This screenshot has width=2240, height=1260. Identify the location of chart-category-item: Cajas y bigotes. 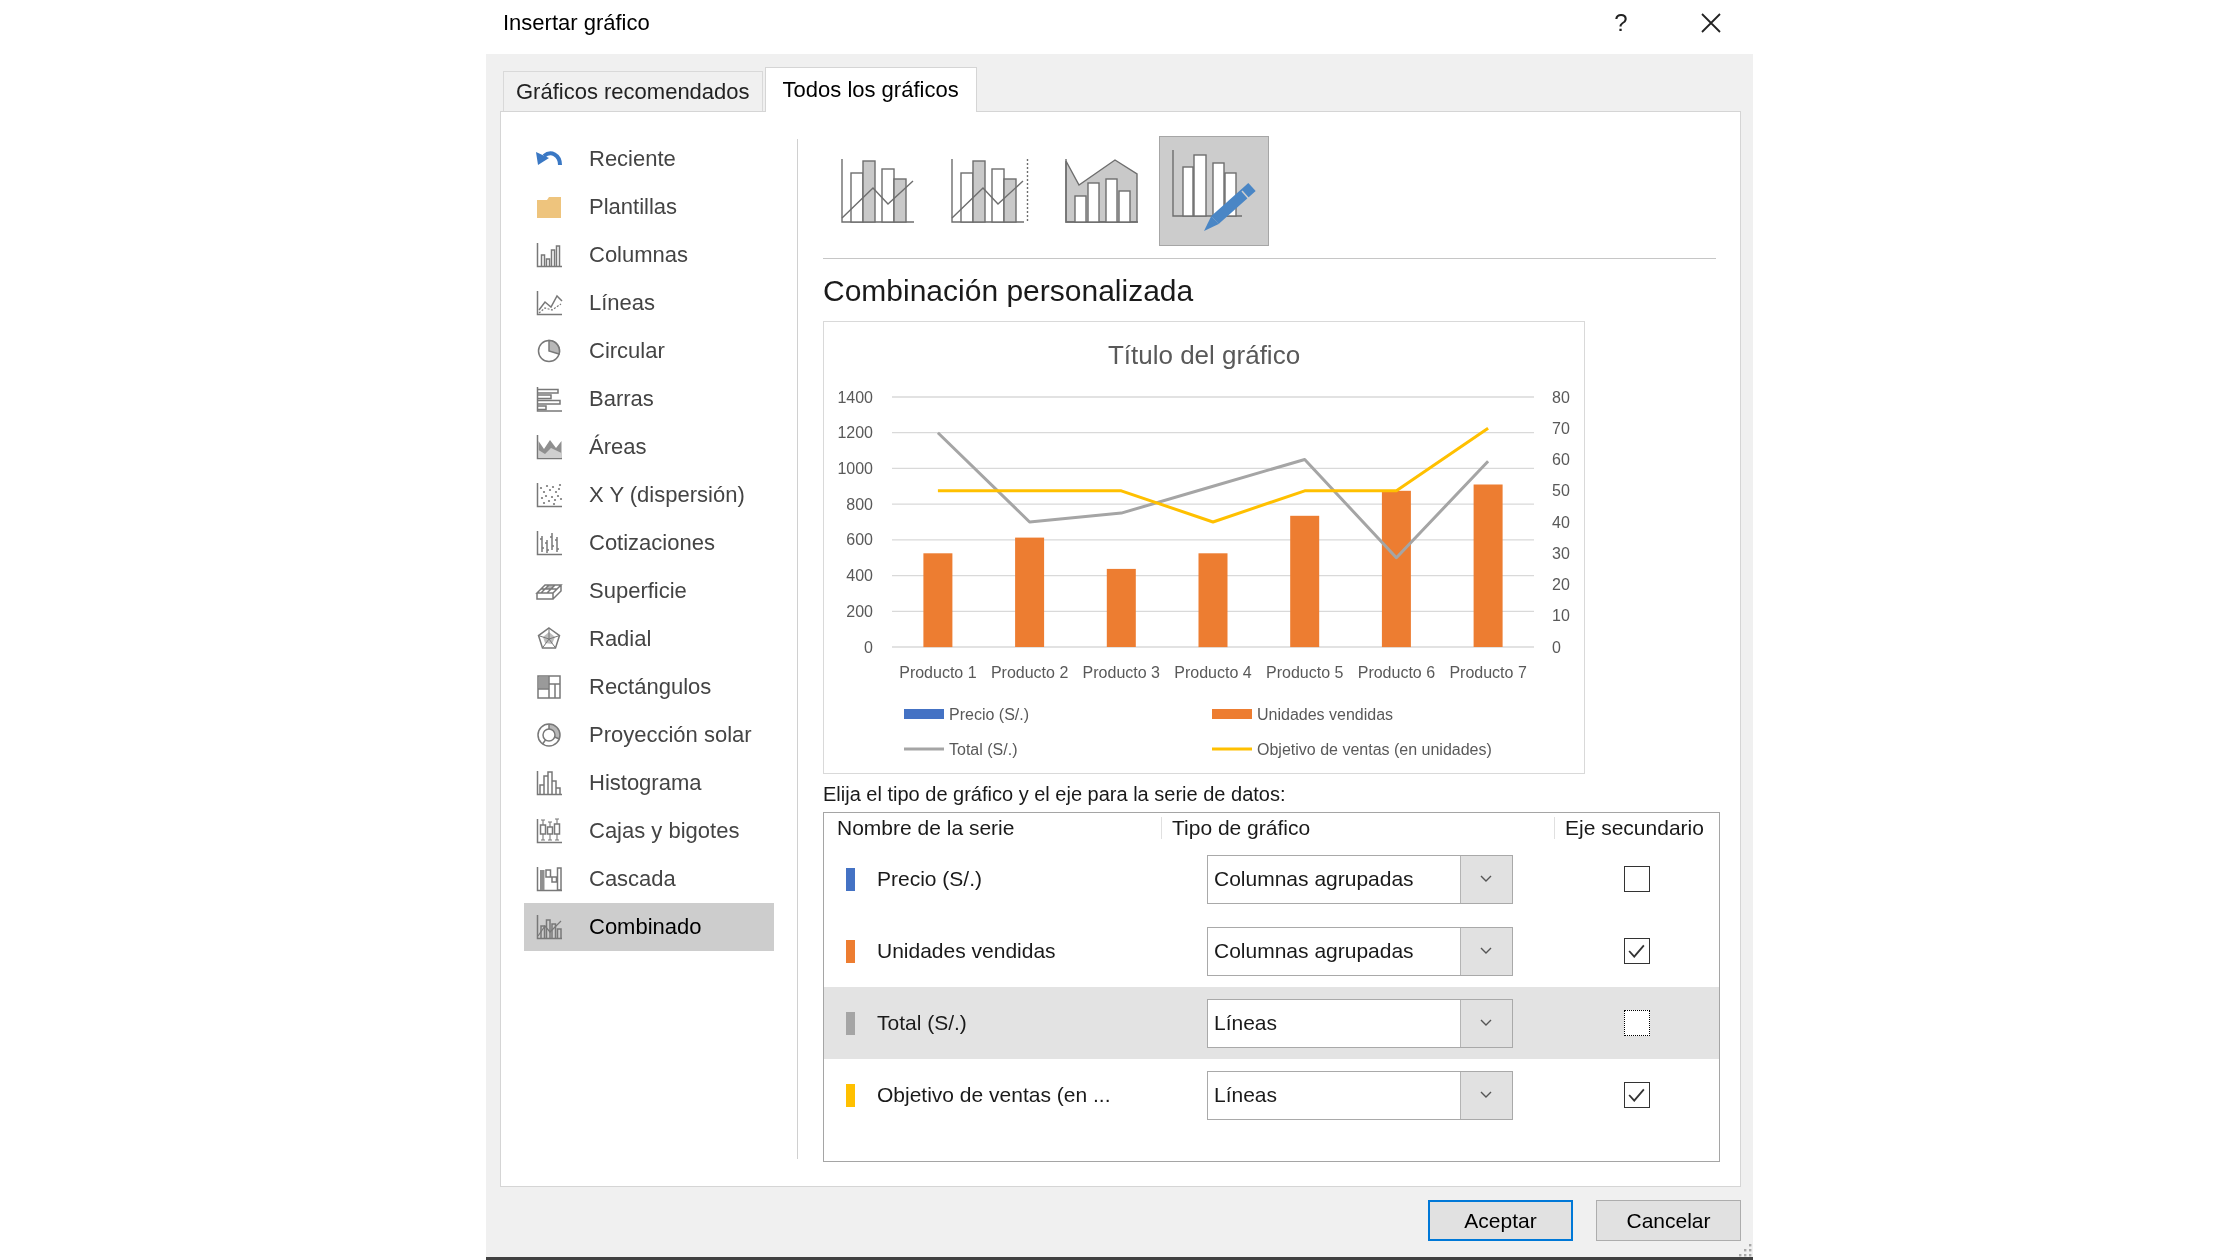
(649, 831).